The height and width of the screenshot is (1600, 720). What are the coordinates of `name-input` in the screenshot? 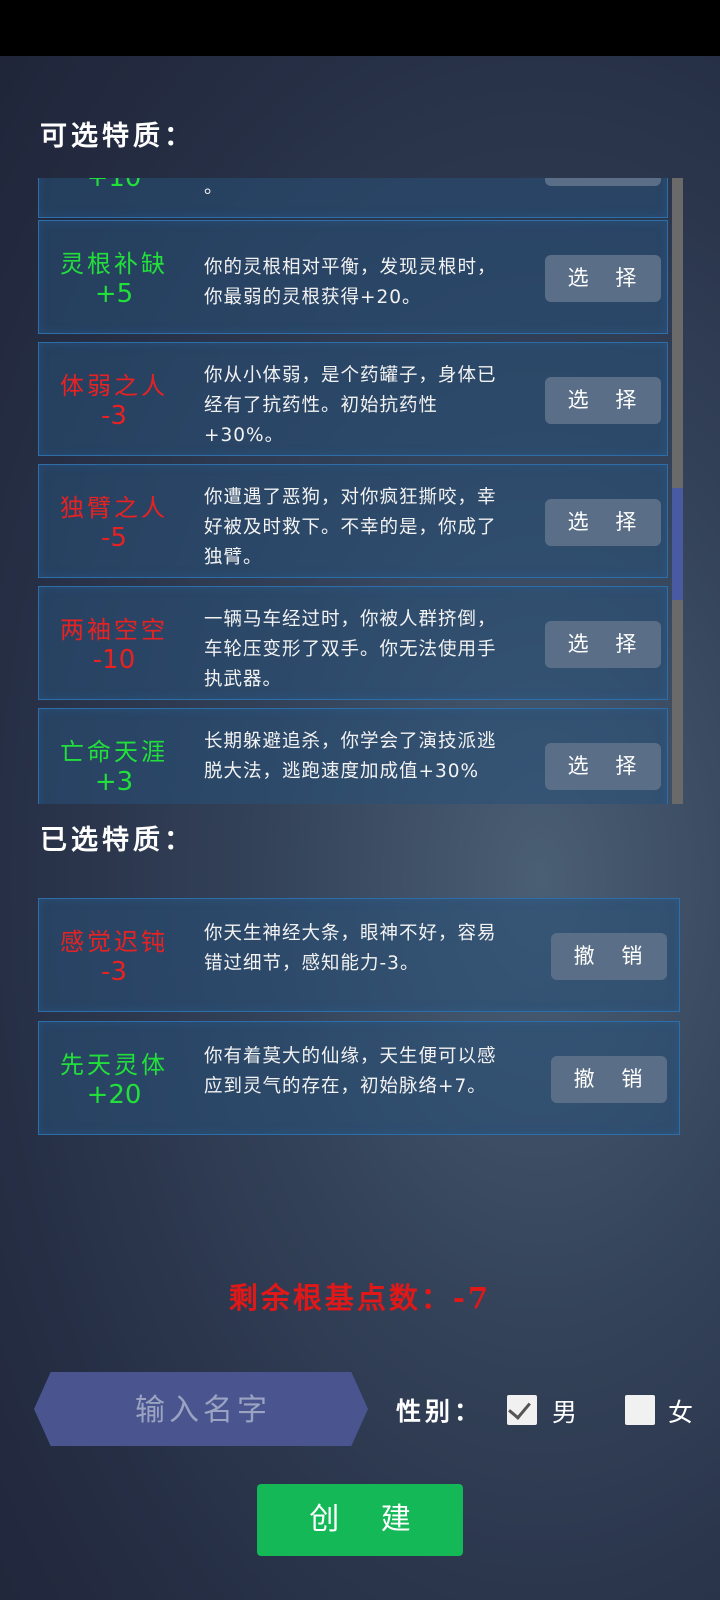 It's located at (201, 1409).